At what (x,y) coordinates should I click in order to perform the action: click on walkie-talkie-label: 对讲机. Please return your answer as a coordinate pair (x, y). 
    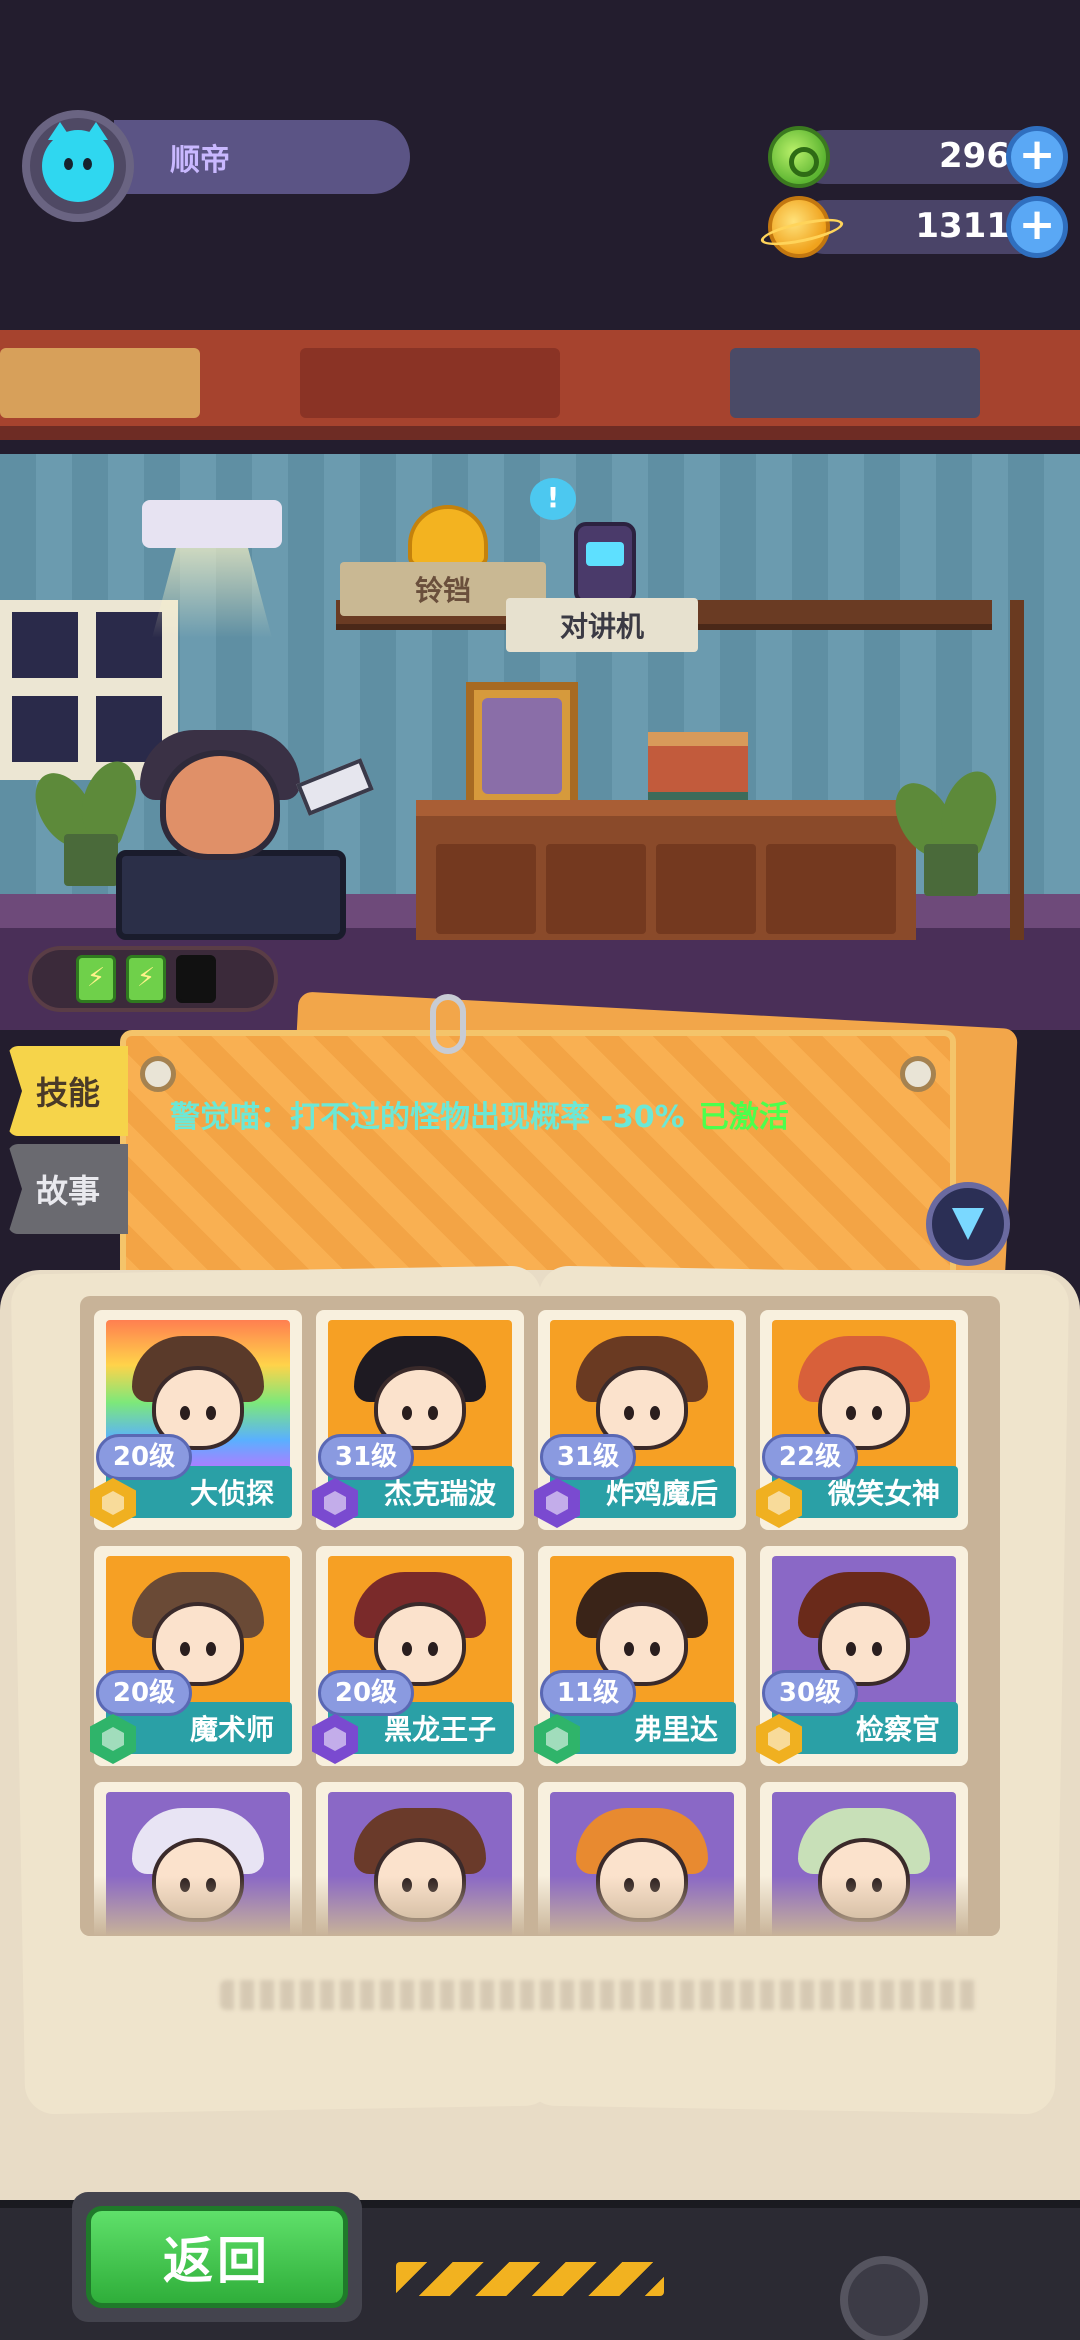
    Looking at the image, I should click on (602, 625).